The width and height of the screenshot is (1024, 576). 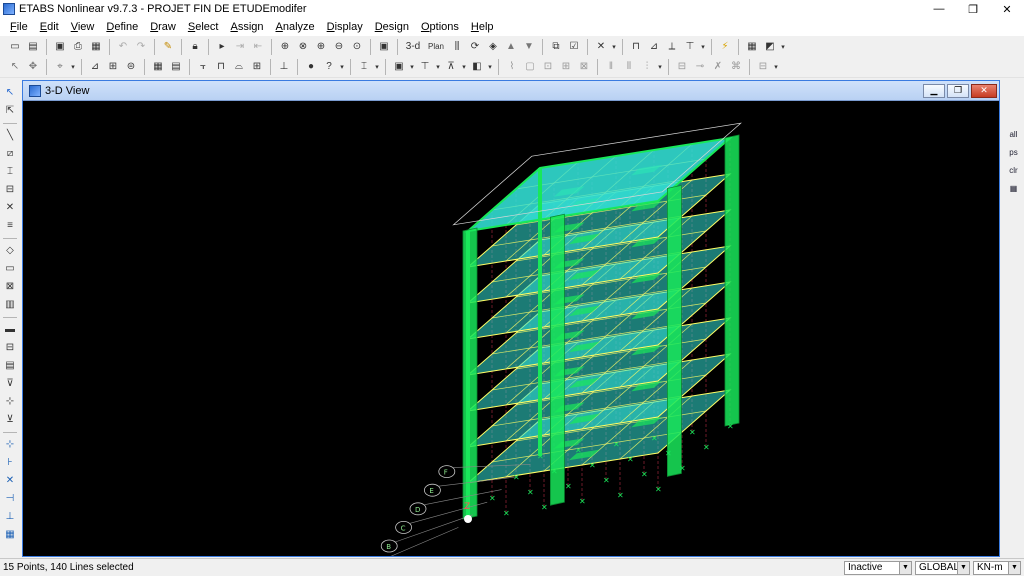 What do you see at coordinates (257, 67) in the screenshot?
I see `mesh-icon: ⊞` at bounding box center [257, 67].